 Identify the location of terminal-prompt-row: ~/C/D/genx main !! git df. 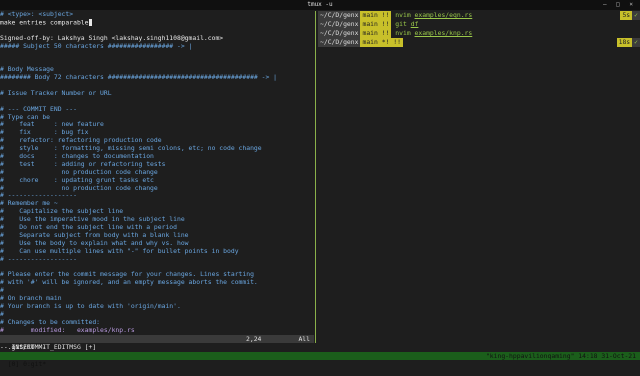
(479, 24).